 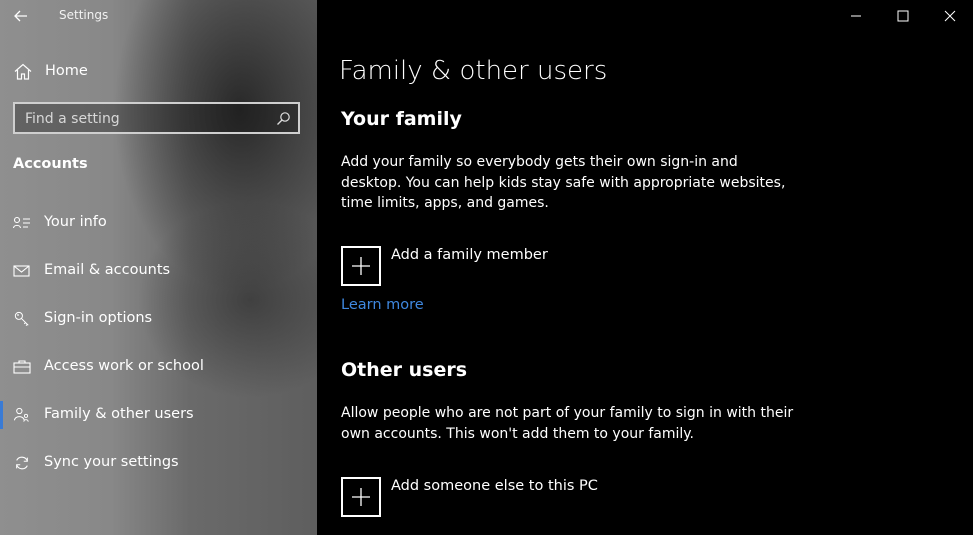 I want to click on sync-icon, so click(x=22, y=463).